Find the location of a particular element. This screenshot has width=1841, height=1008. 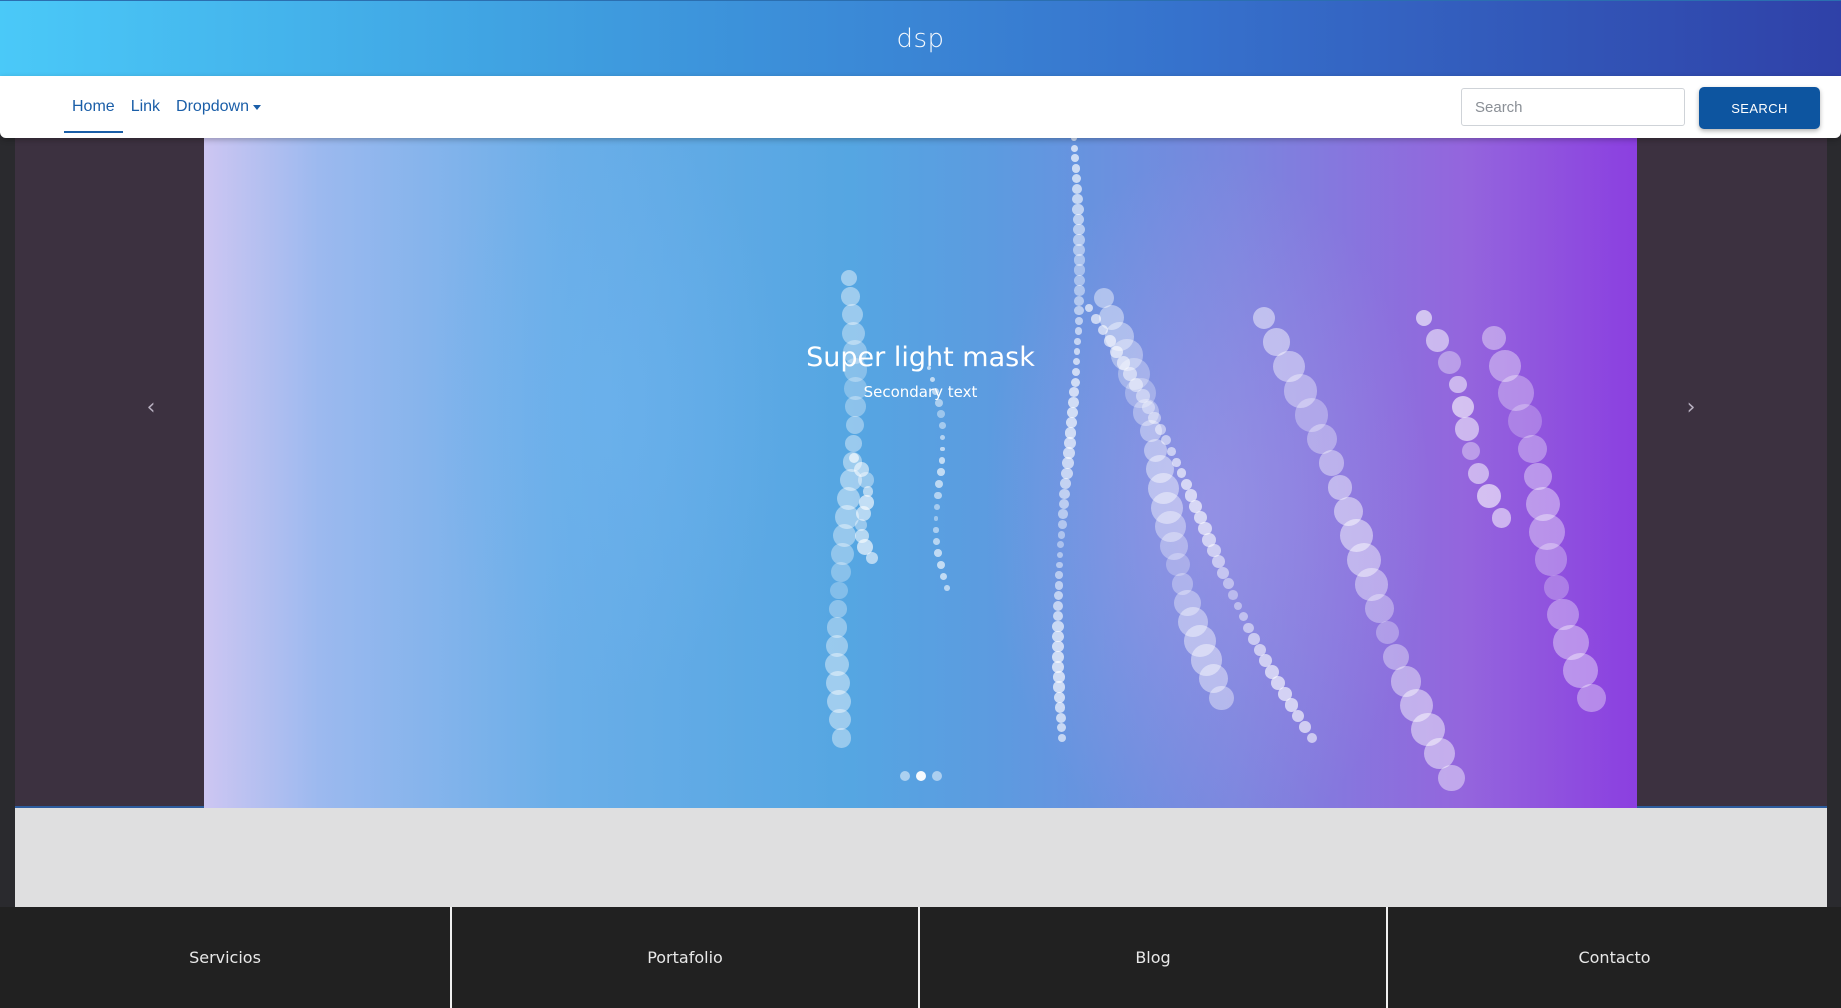

nav-dropdown: Dropdown is located at coordinates (218, 107).